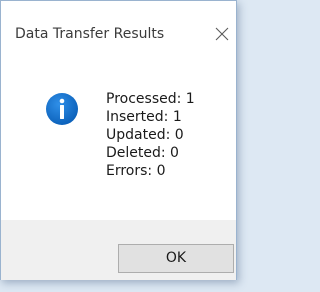 This screenshot has height=292, width=320. I want to click on updated-count: Updated: 0, so click(145, 135).